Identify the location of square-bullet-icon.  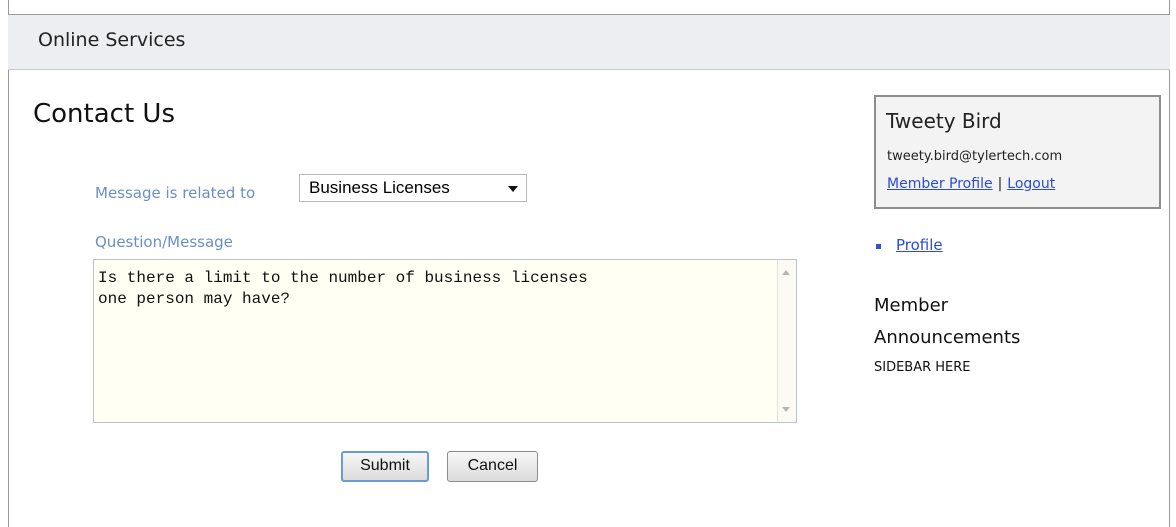
(878, 246).